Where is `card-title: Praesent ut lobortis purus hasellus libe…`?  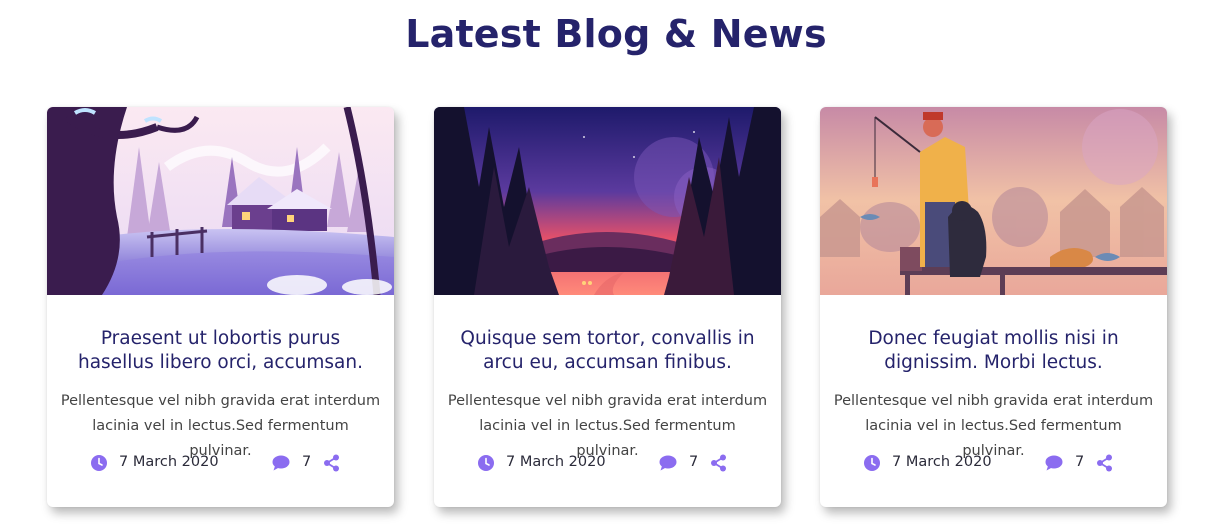
card-title: Praesent ut lobortis purus hasellus libe… is located at coordinates (220, 351).